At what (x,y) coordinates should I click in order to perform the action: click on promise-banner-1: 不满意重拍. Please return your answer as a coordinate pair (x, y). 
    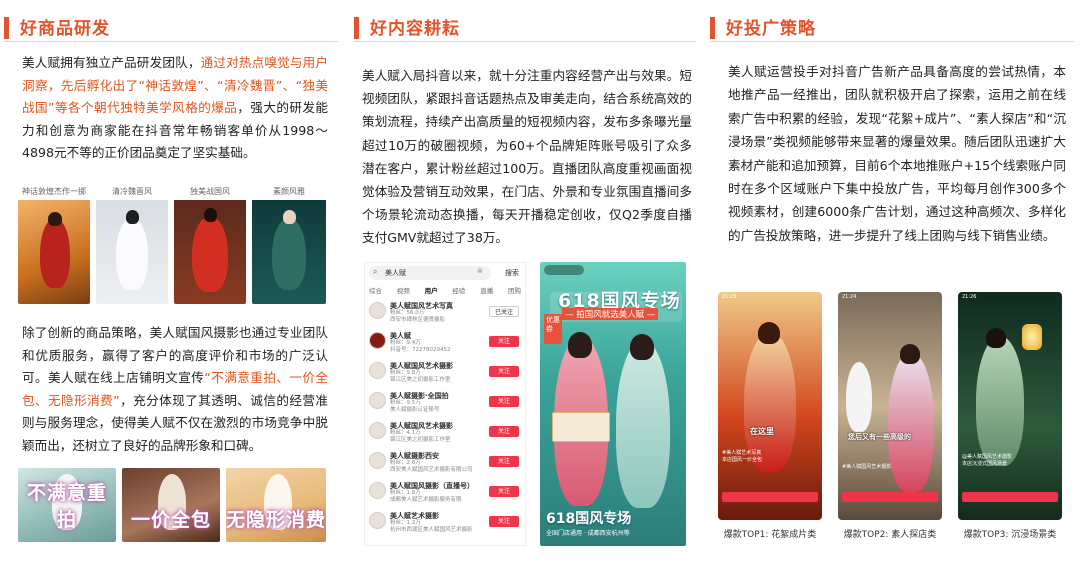
    Looking at the image, I should click on (67, 505).